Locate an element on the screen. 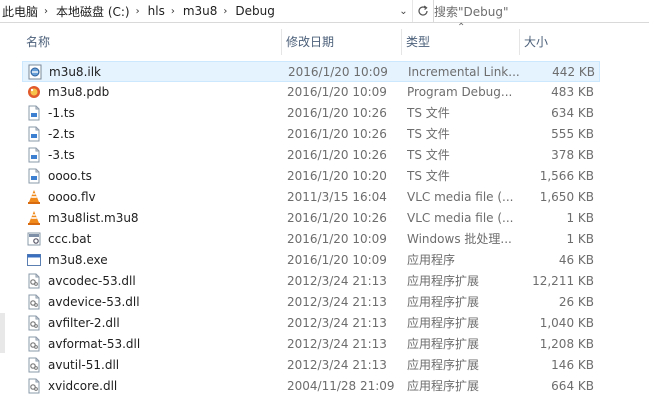 The width and height of the screenshot is (649, 407). file-name: m3u8.pdb is located at coordinates (79, 92).